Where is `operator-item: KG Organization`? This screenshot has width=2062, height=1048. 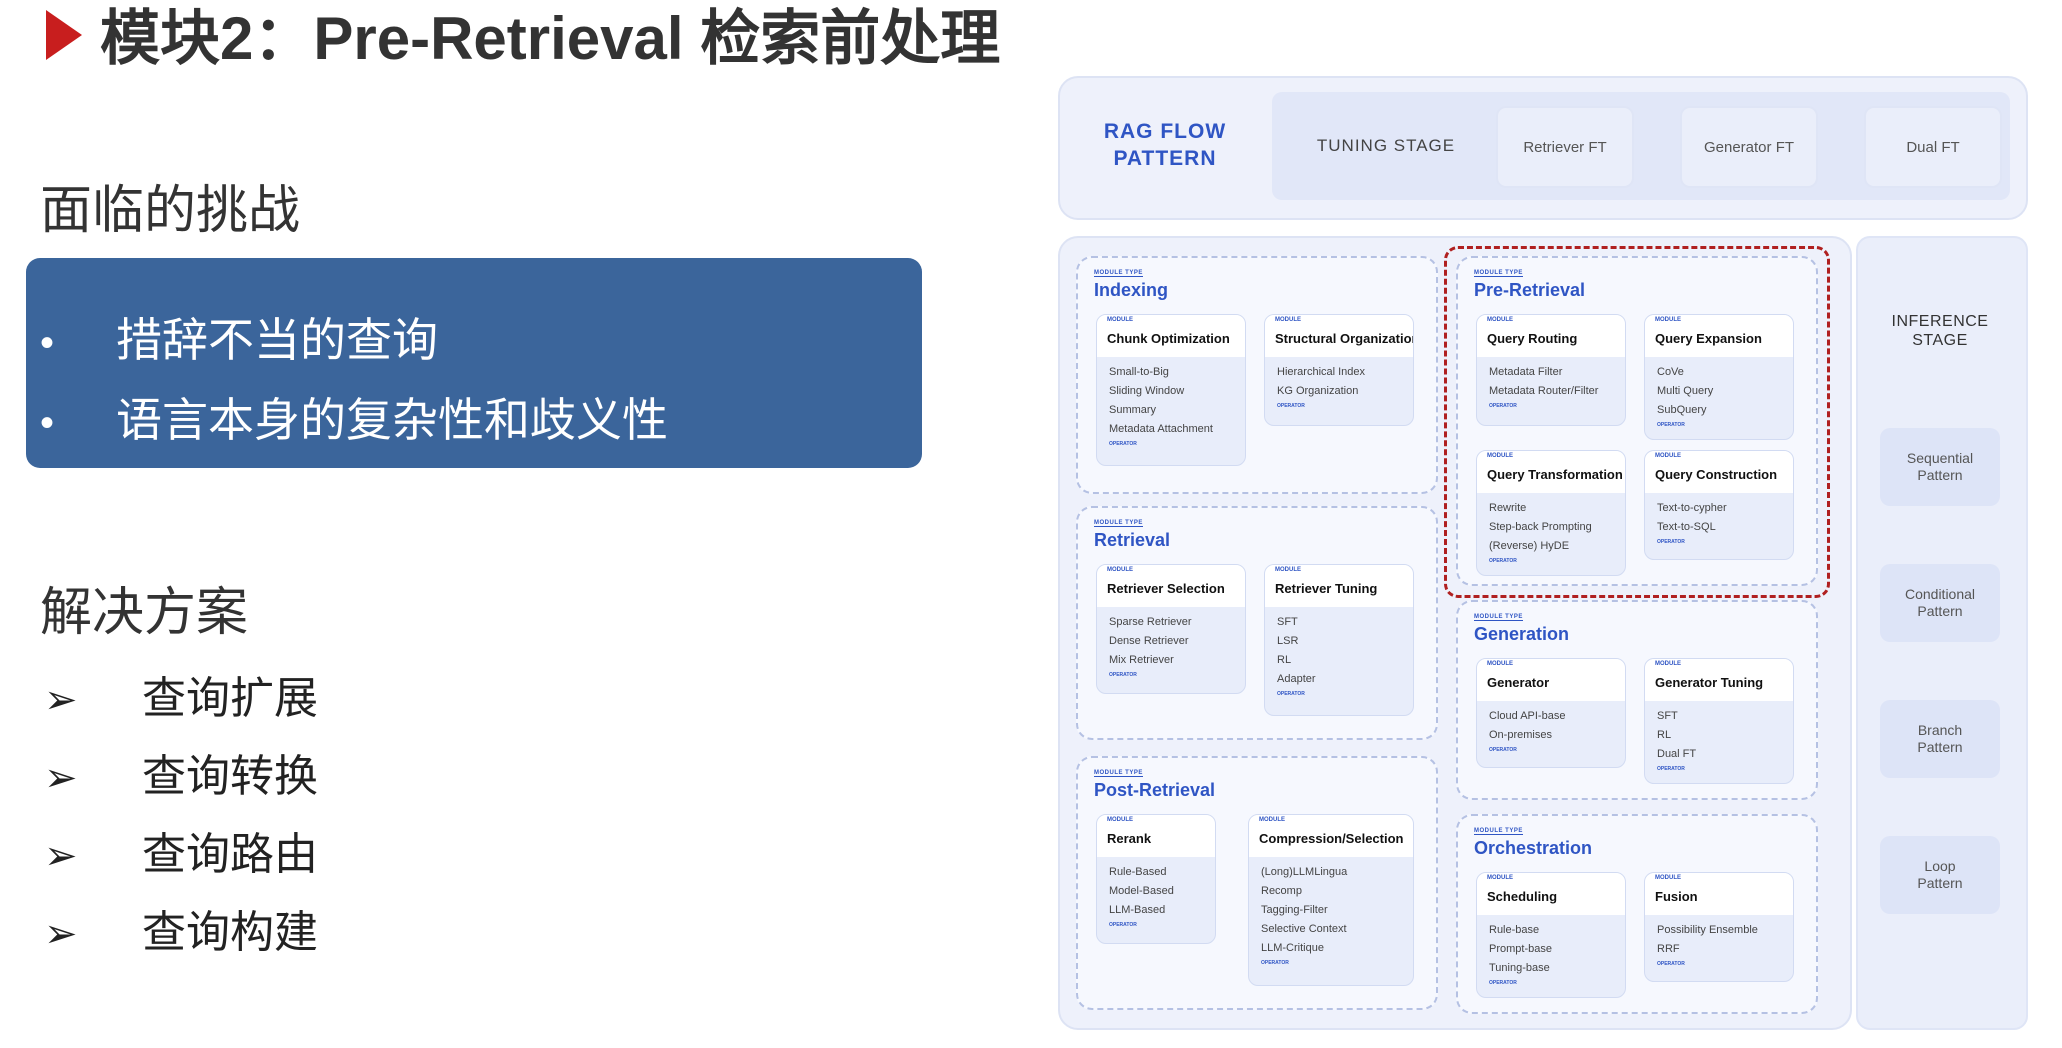
operator-item: KG Organization is located at coordinates (1318, 391).